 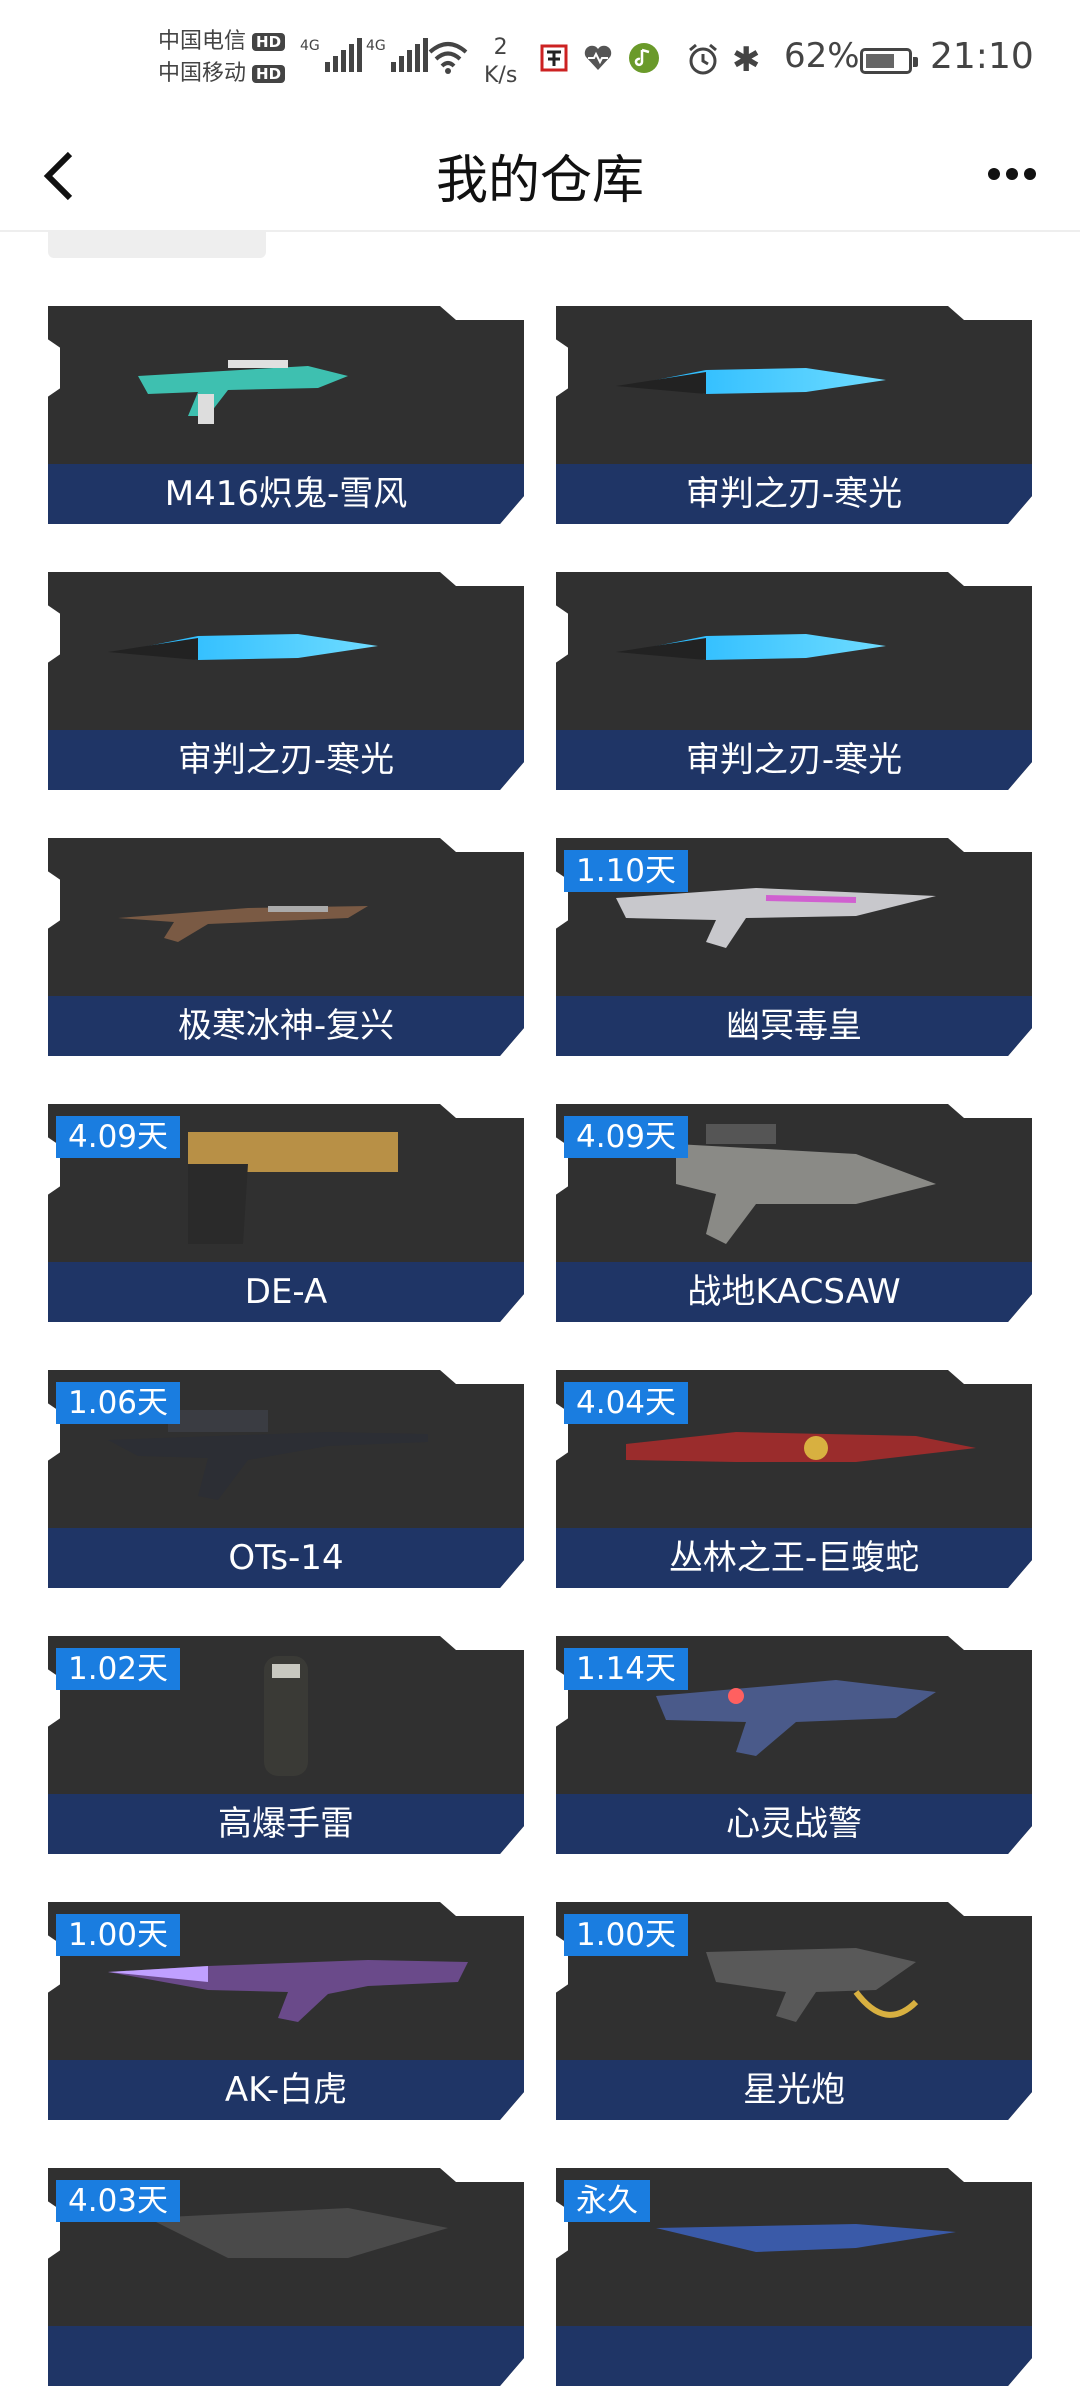 I want to click on duration-badge: 永久, so click(x=607, y=2201).